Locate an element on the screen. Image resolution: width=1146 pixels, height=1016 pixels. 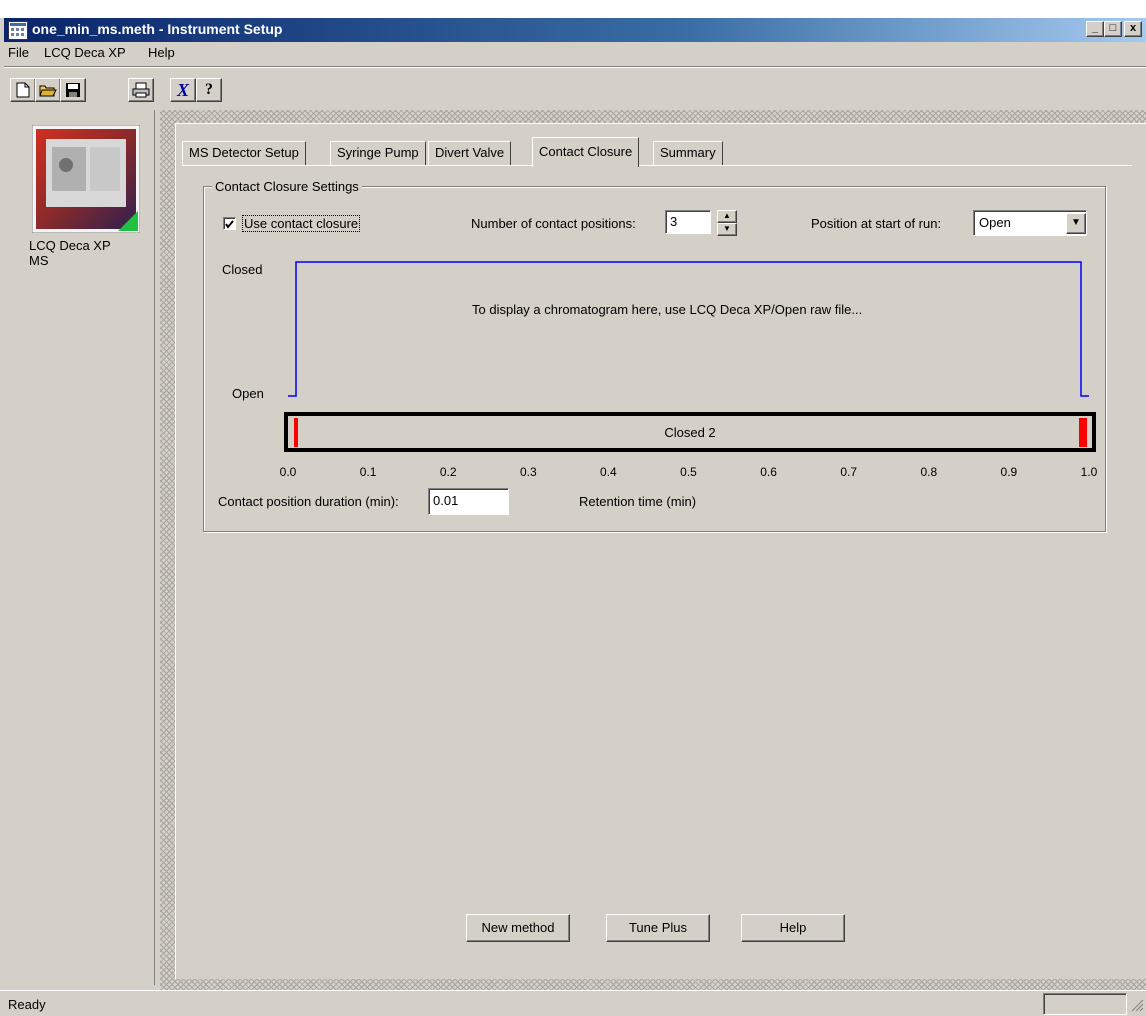
duration-input: 0.01 is located at coordinates (468, 501).